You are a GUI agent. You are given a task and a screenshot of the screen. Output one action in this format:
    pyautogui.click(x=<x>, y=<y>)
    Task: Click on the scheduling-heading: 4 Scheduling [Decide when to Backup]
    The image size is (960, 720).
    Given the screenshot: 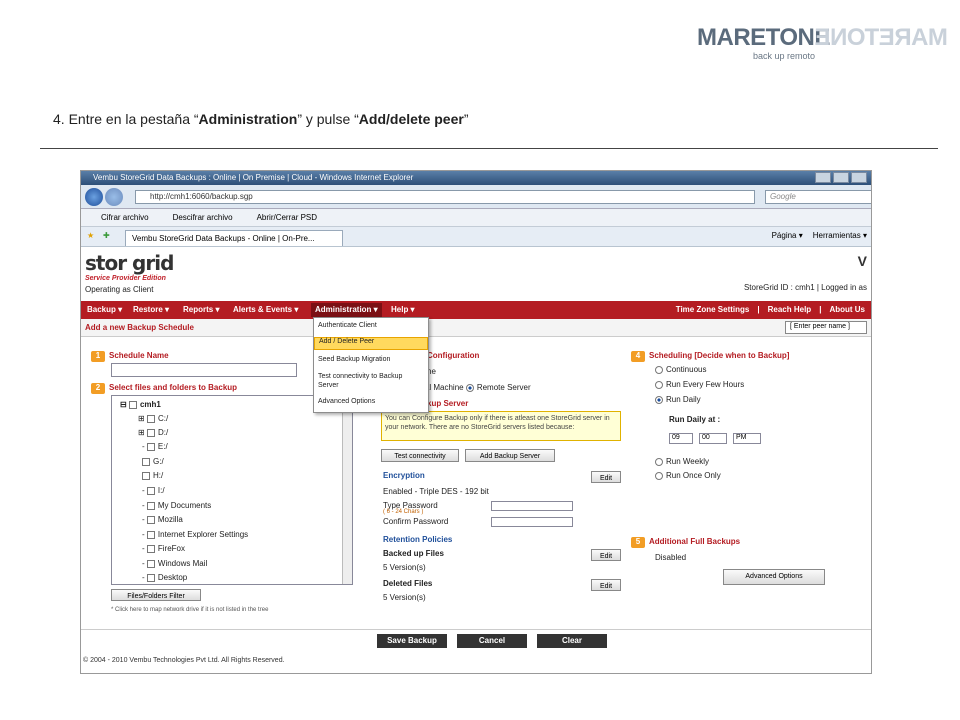 What is the action you would take?
    pyautogui.click(x=710, y=356)
    